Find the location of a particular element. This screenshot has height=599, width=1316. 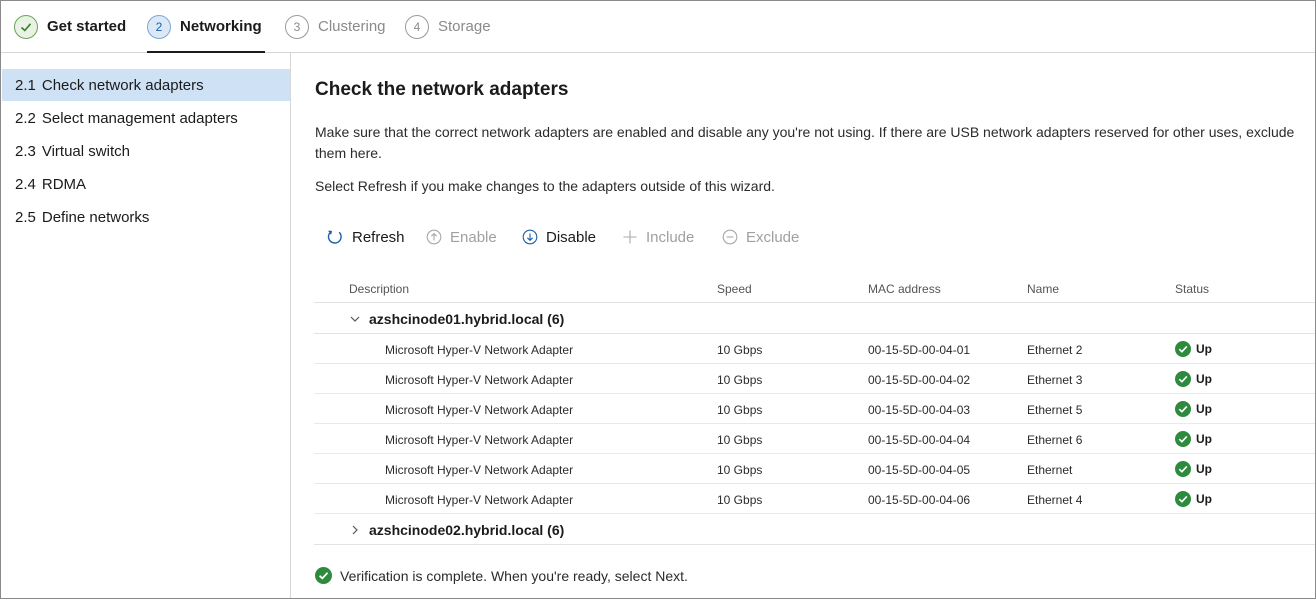

sidebar-item-label: Check network adapters is located at coordinates (122, 85).